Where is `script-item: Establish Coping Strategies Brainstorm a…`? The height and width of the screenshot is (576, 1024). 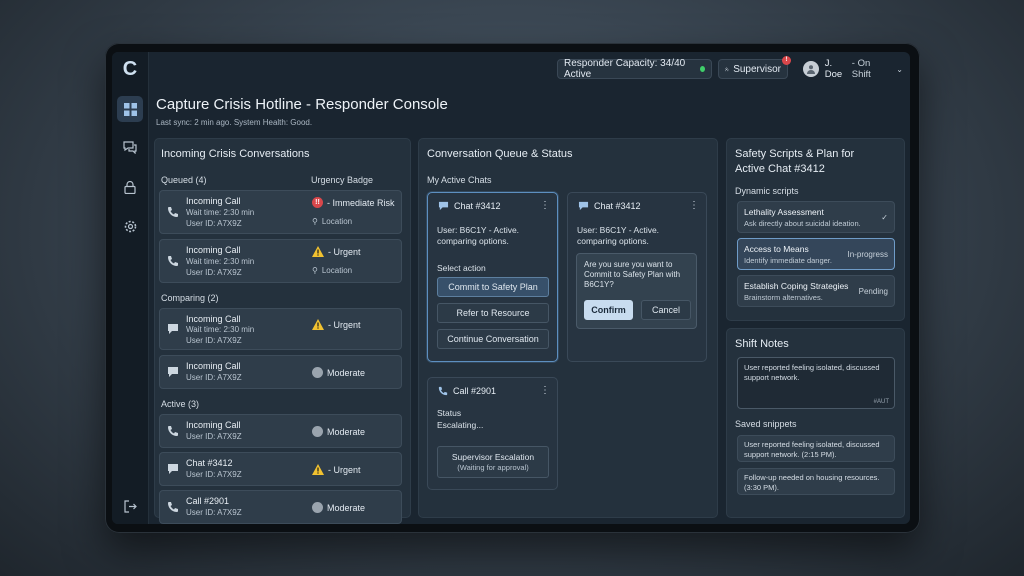
script-item: Establish Coping Strategies Brainstorm a… is located at coordinates (816, 291).